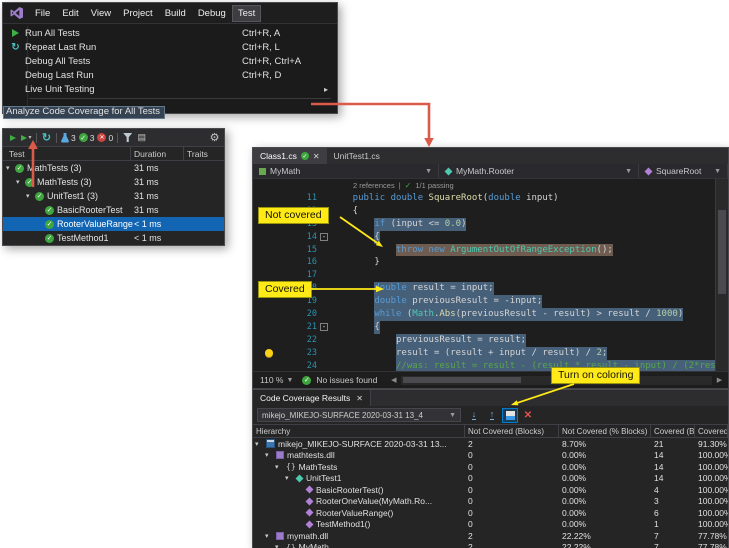  What do you see at coordinates (196, 154) in the screenshot?
I see `column-traits: Traits` at bounding box center [196, 154].